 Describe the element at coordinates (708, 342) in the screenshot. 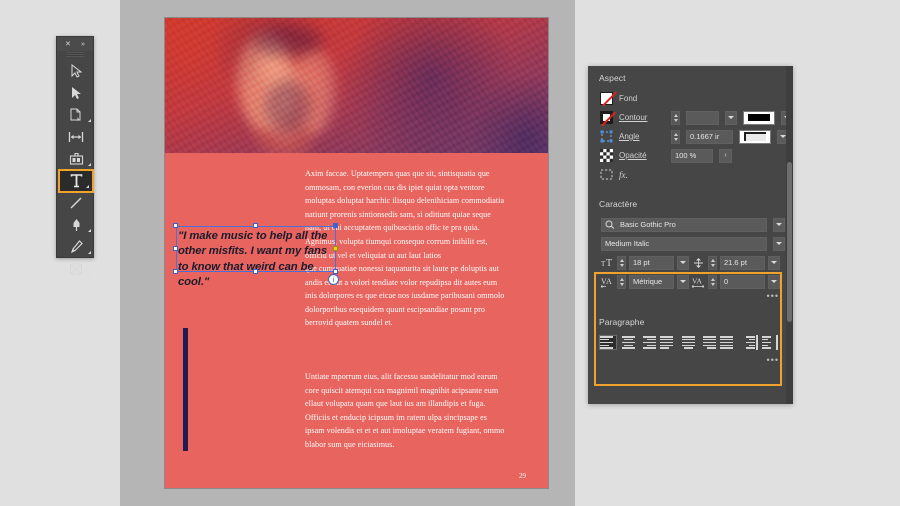

I see `justify-right-button` at that location.